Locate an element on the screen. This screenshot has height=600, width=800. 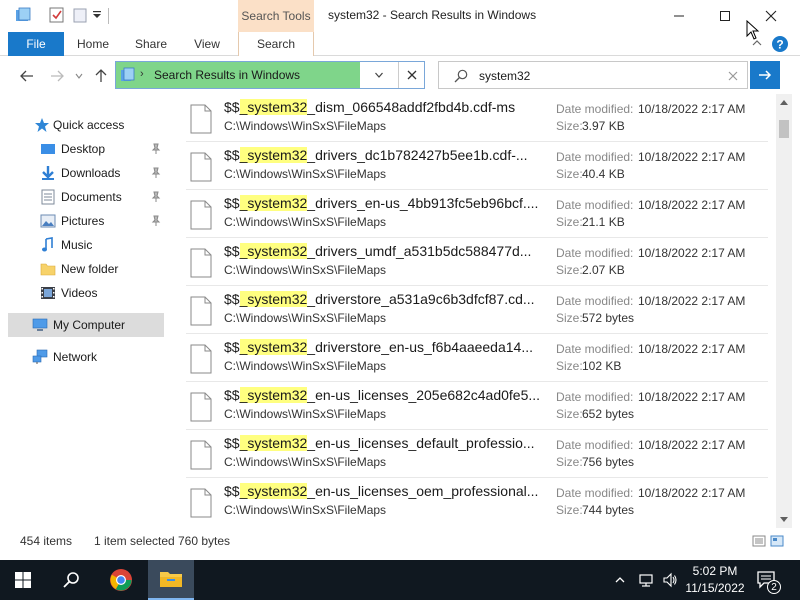
network-status-icon is located at coordinates (646, 580).